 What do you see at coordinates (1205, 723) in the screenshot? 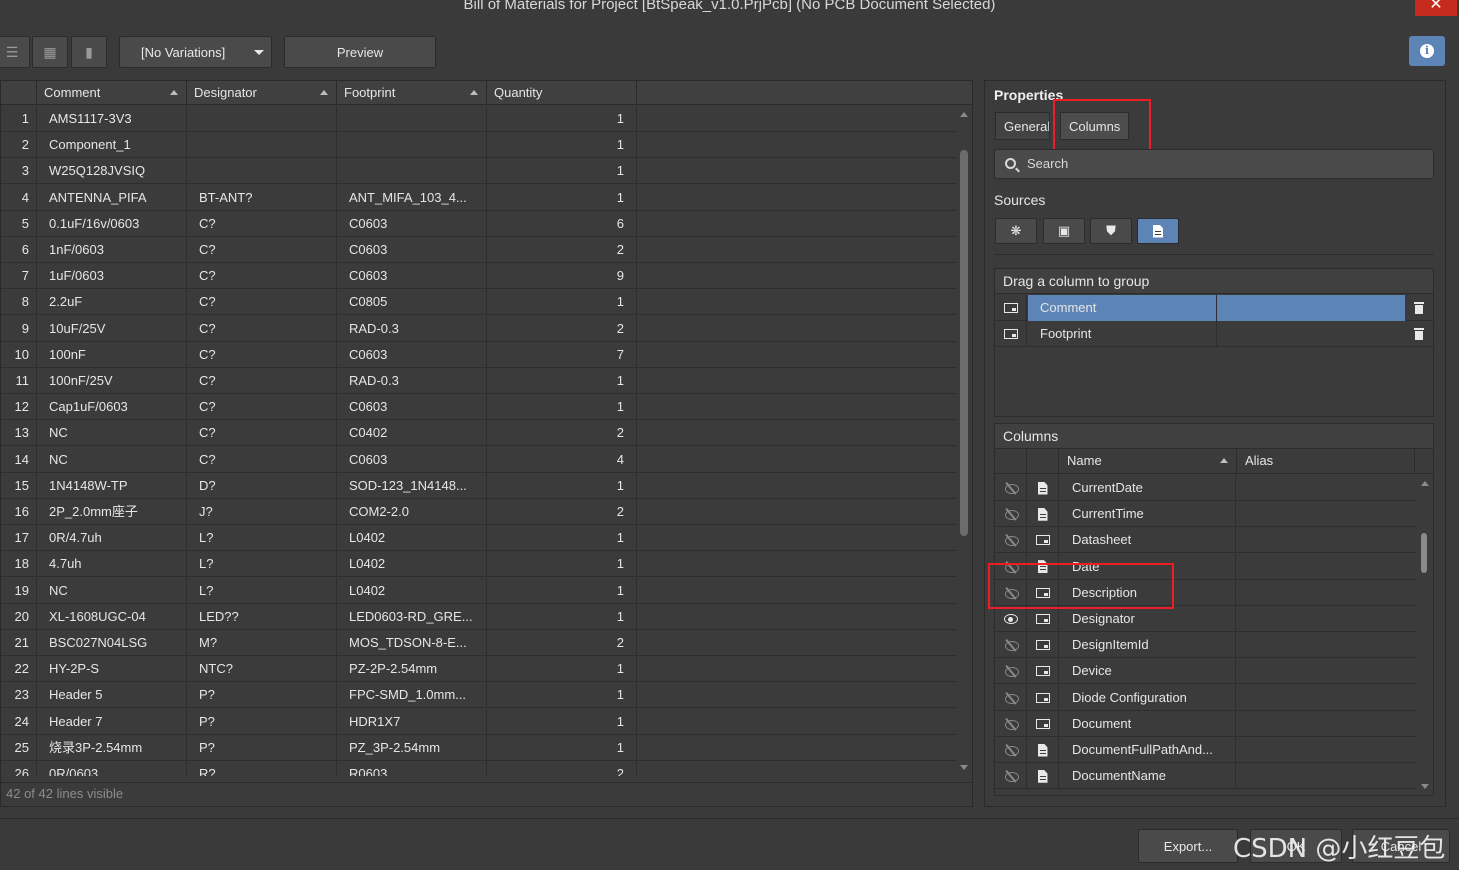
I see `column-list-item: Document` at bounding box center [1205, 723].